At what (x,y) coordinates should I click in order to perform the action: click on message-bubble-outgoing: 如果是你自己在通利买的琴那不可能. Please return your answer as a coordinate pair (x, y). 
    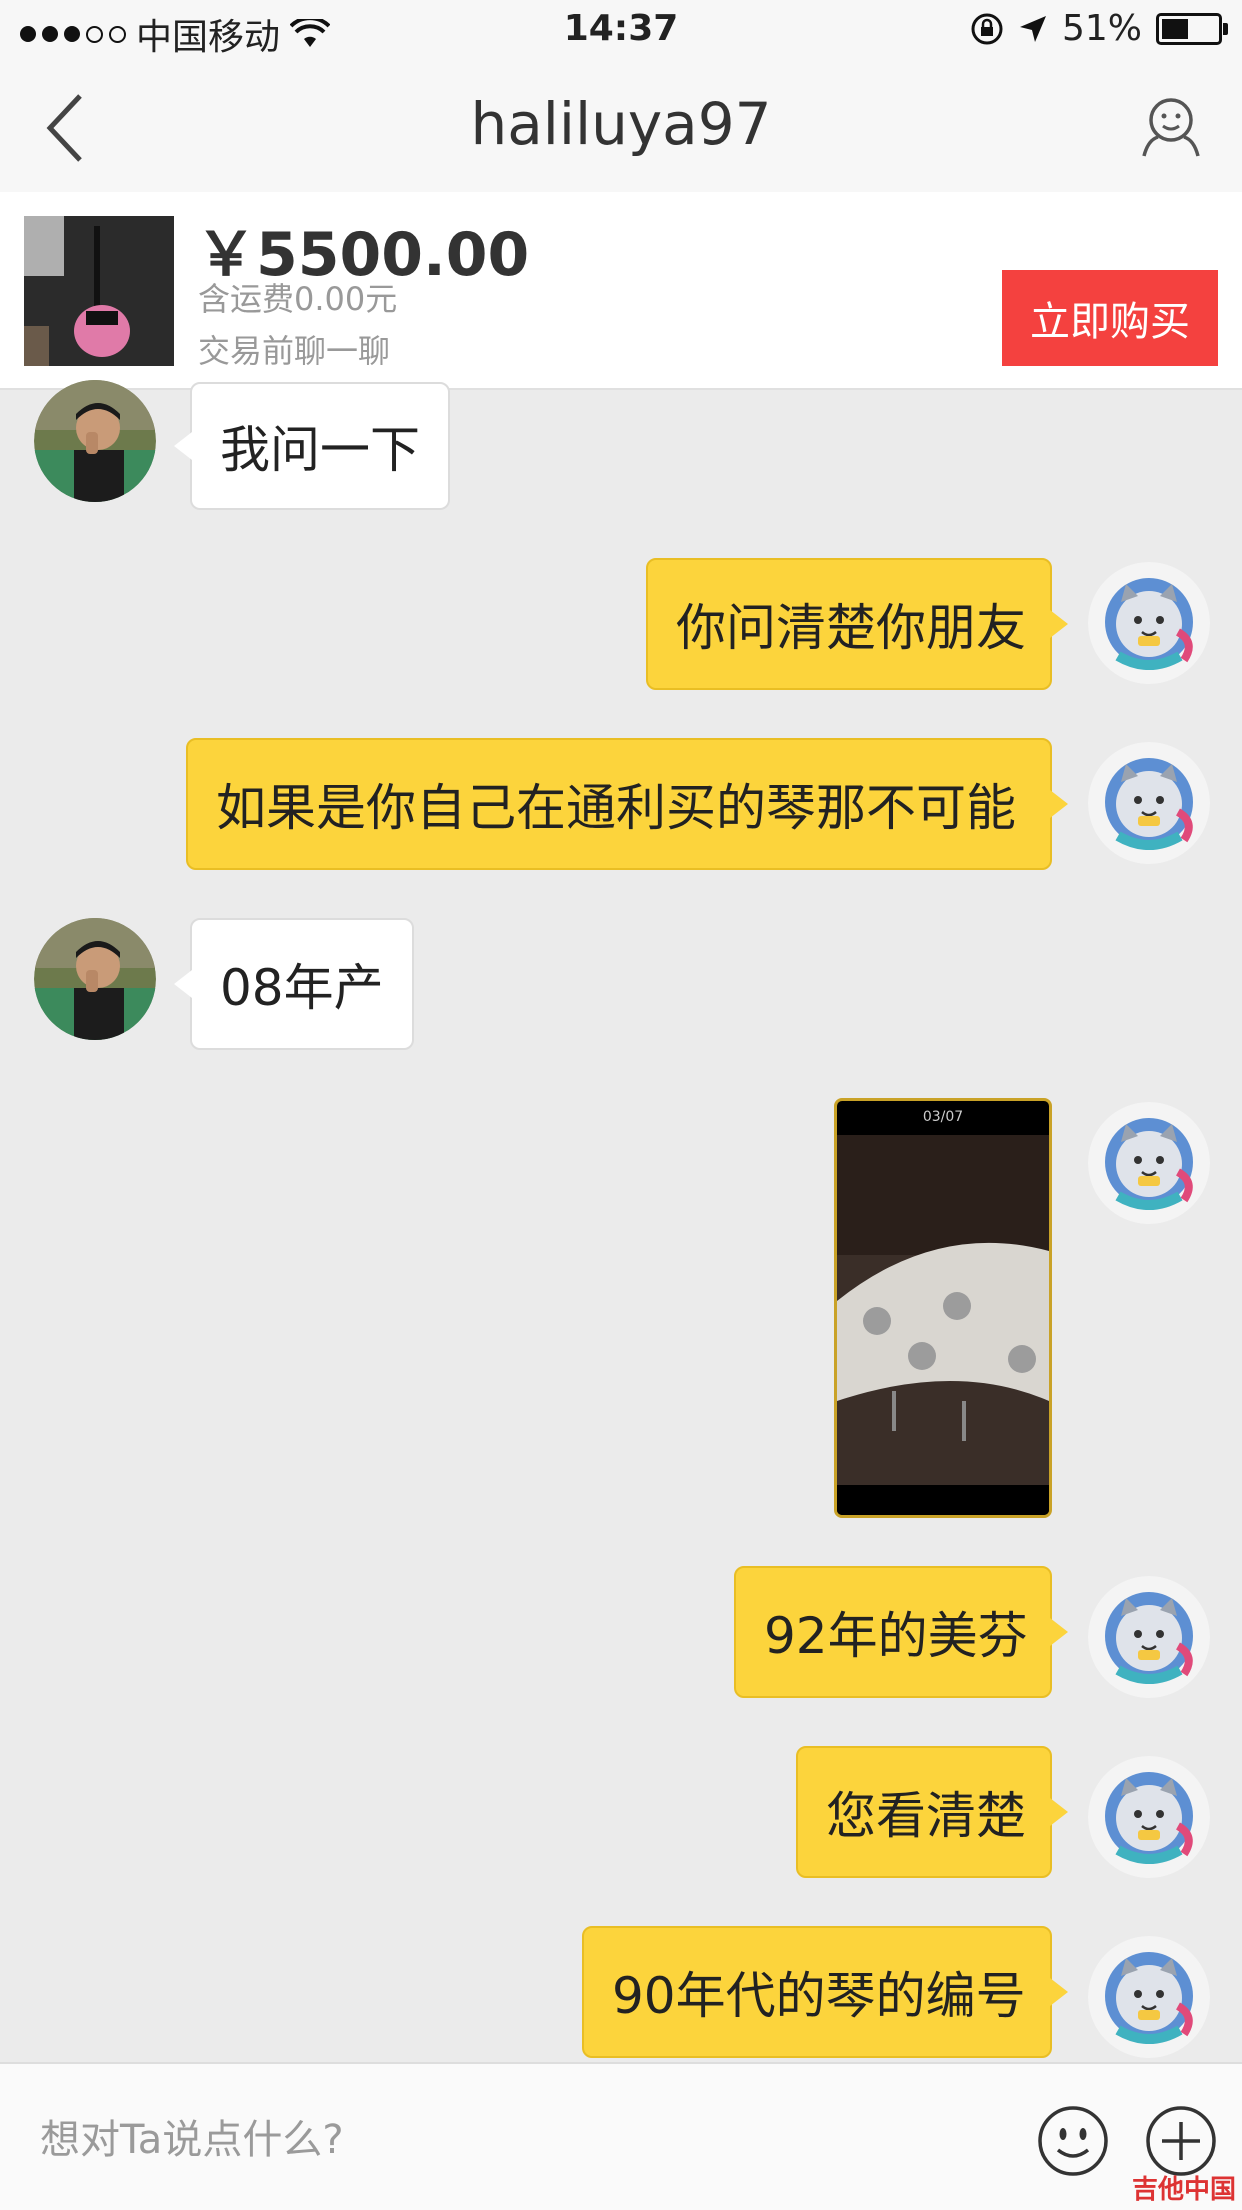
    Looking at the image, I should click on (627, 804).